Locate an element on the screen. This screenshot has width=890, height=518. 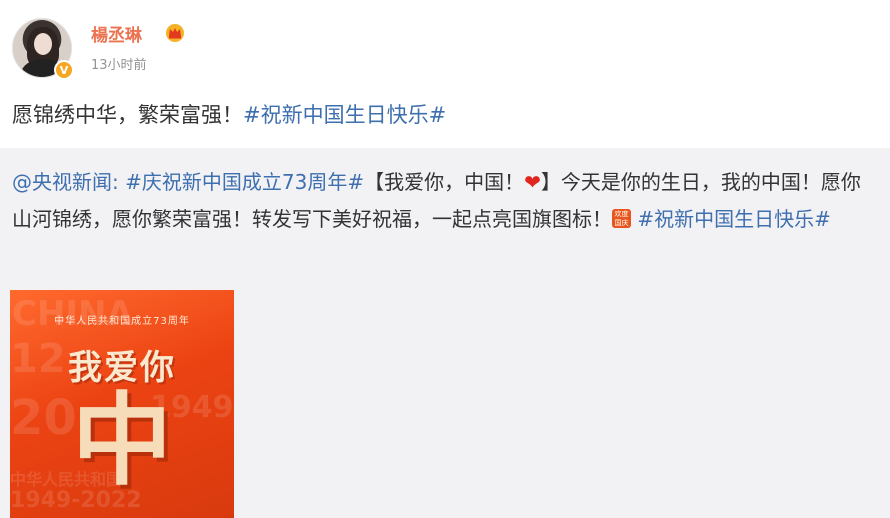
poster-big-character: 中 is located at coordinates (122, 440).